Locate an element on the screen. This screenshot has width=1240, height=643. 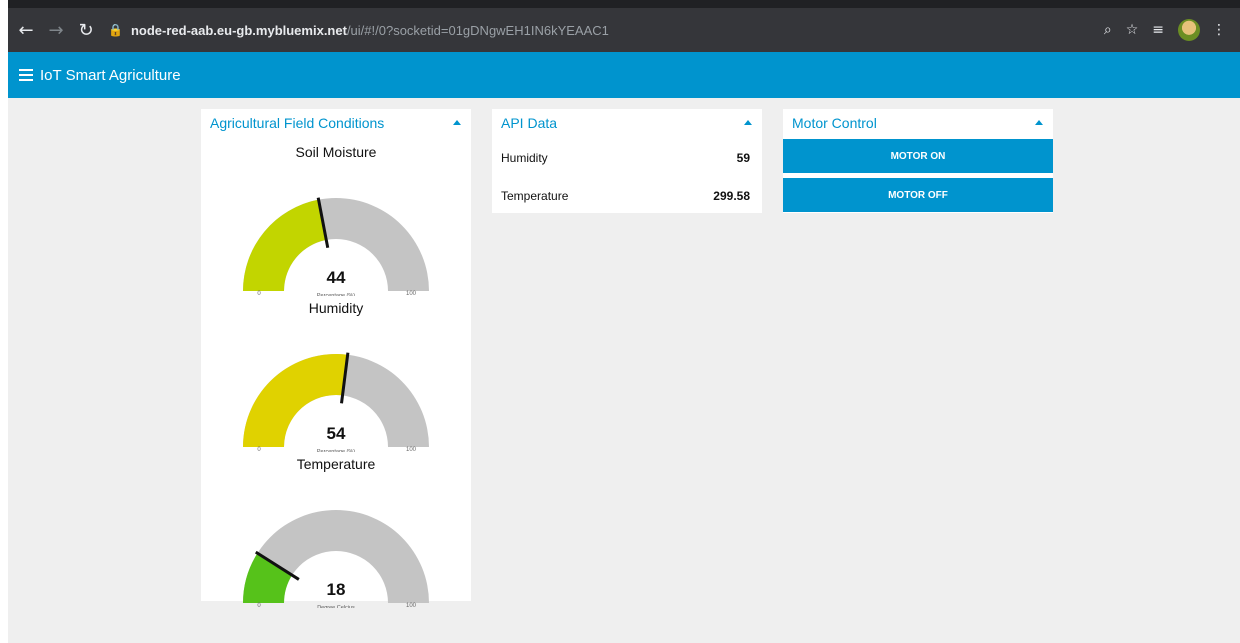
gauge-2: 18 Degree Celcius 0 100 is located at coordinates (336, 559).